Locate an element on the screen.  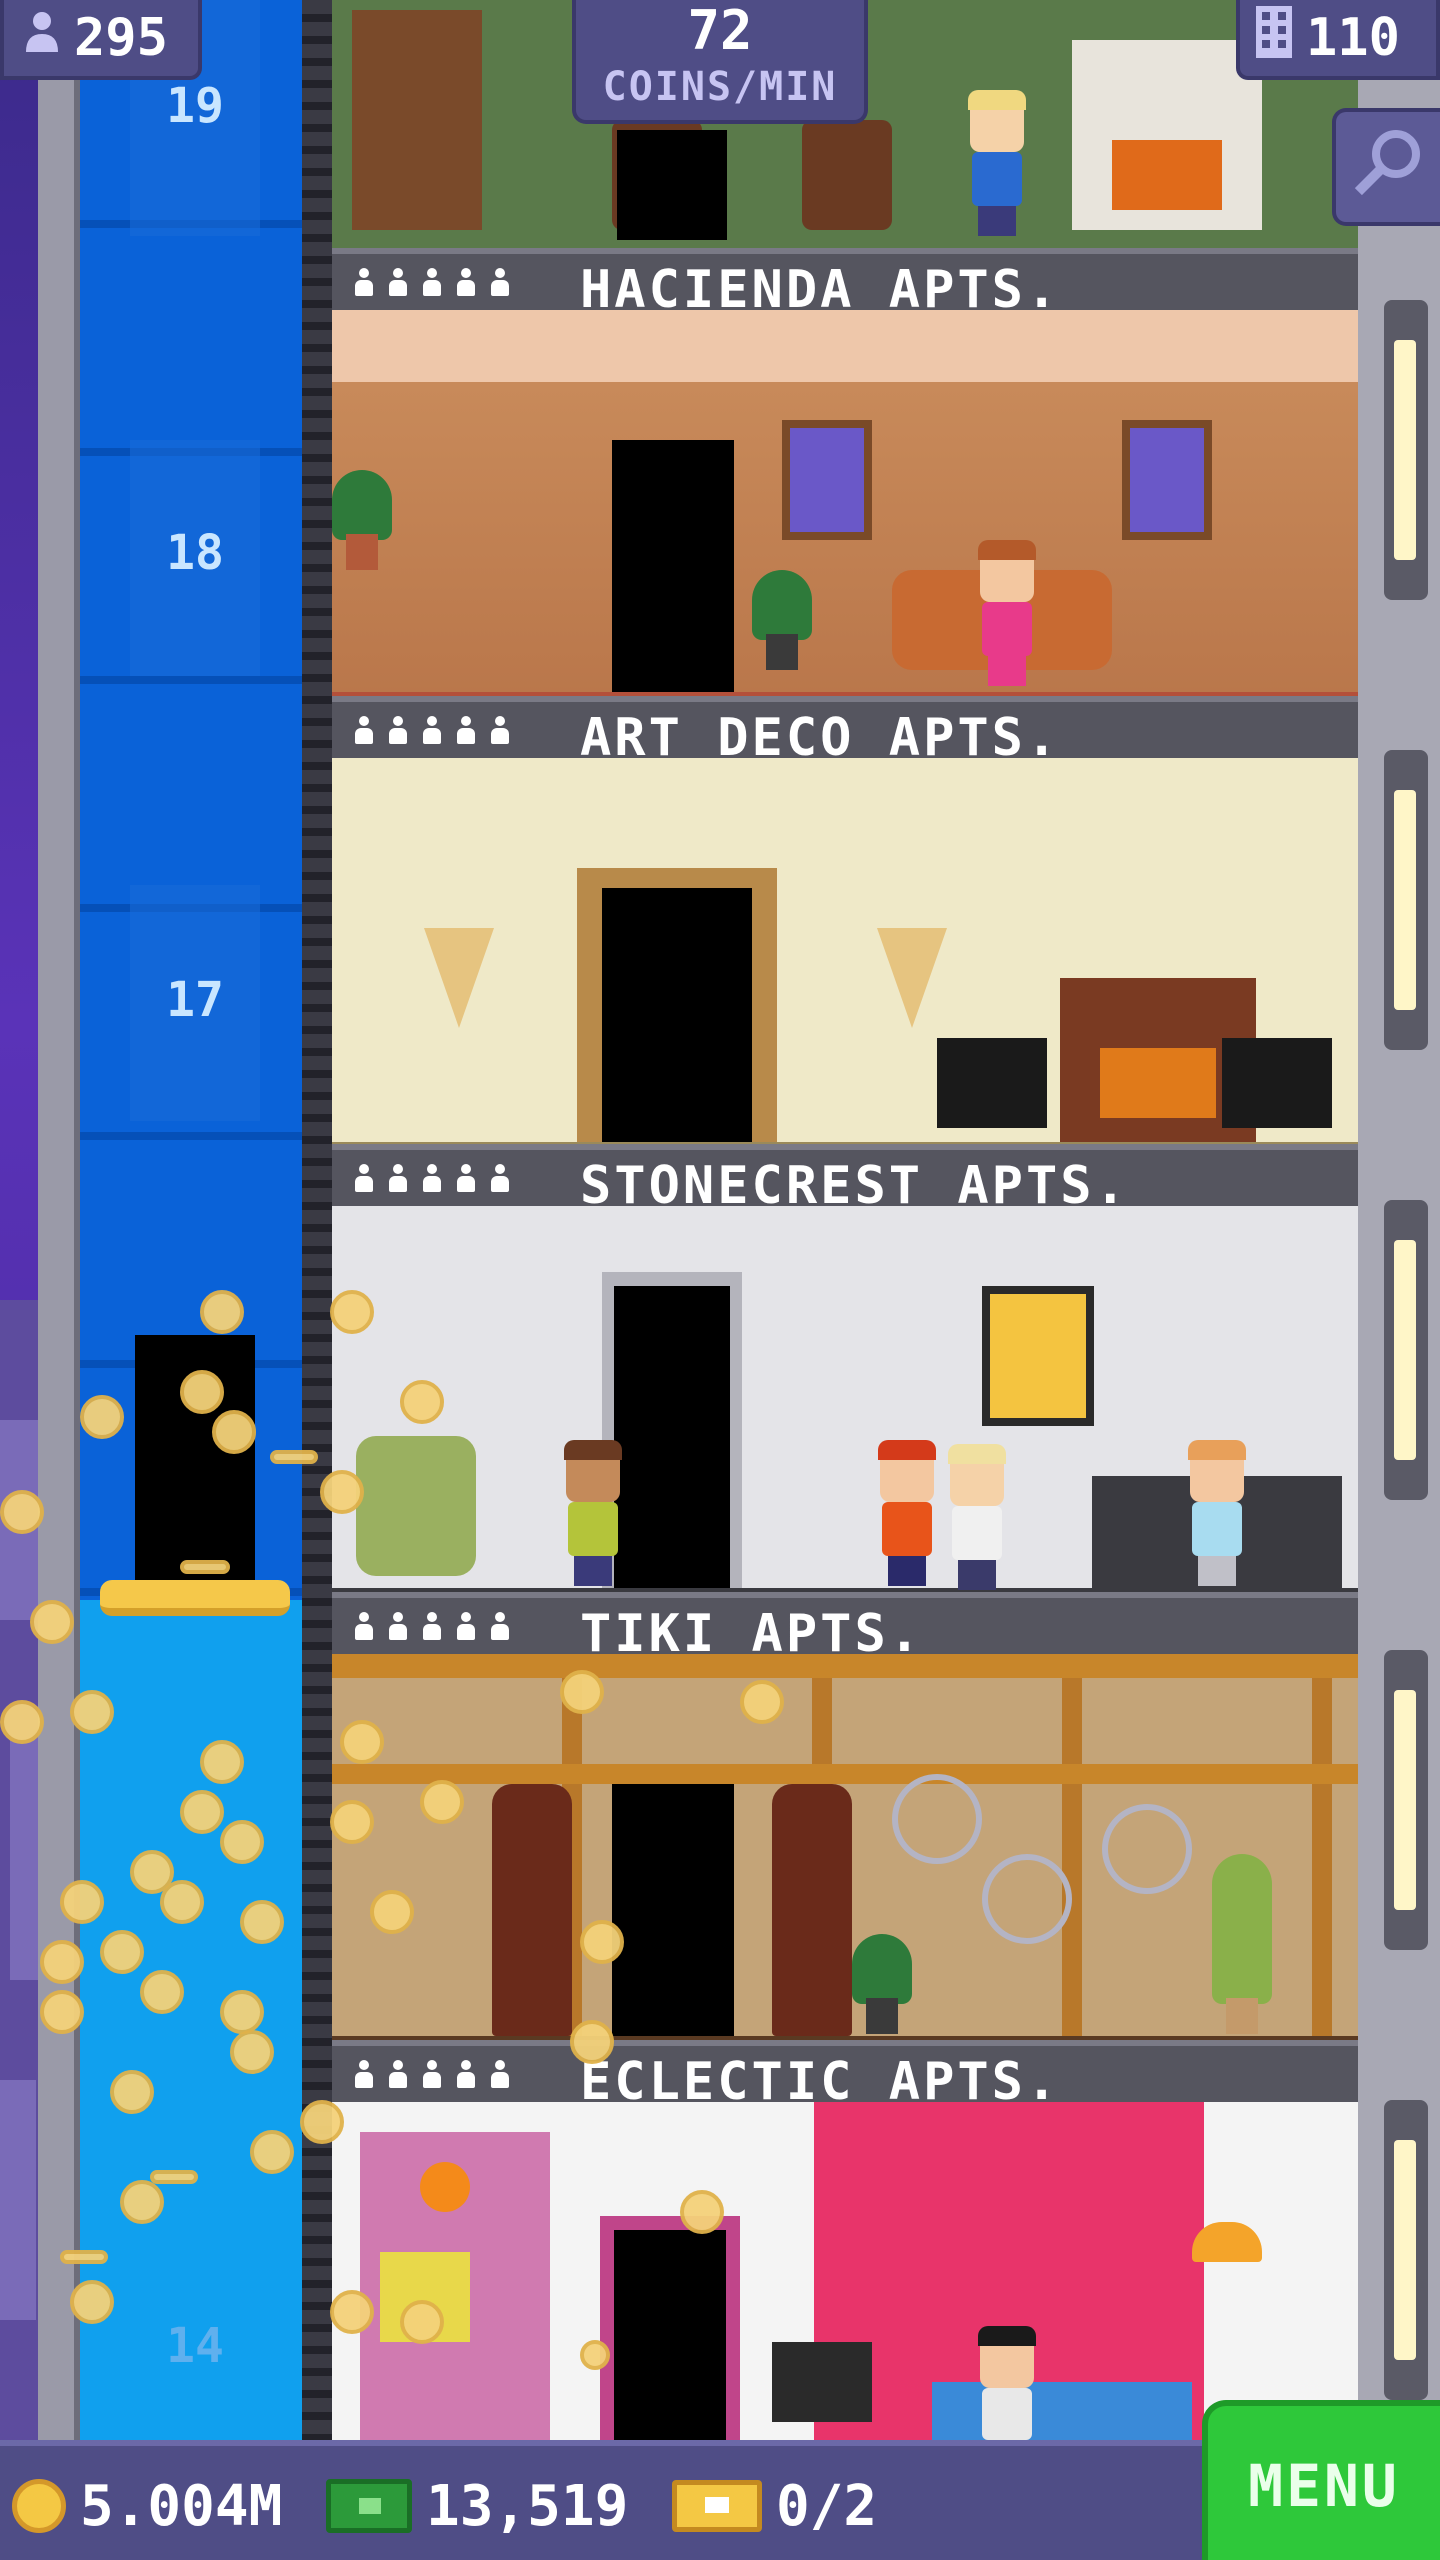
floor-eclectic: ECLECTIC APTS. is located at coordinates (845, 2240).